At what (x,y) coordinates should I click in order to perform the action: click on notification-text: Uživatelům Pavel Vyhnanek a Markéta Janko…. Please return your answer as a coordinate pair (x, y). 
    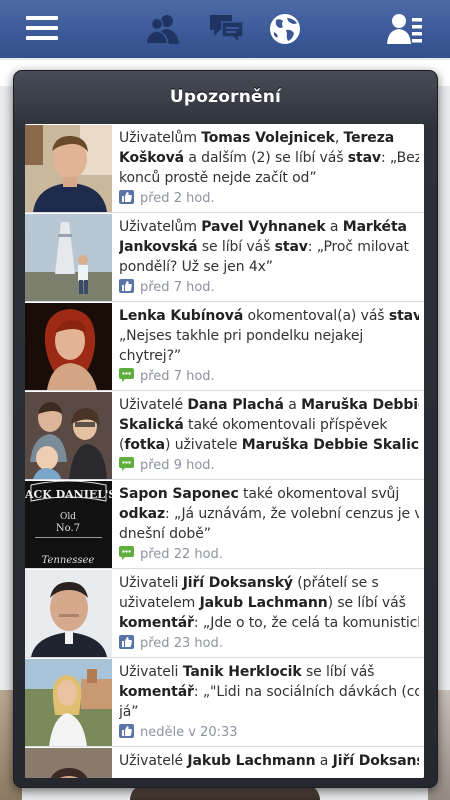
    Looking at the image, I should click on (269, 247).